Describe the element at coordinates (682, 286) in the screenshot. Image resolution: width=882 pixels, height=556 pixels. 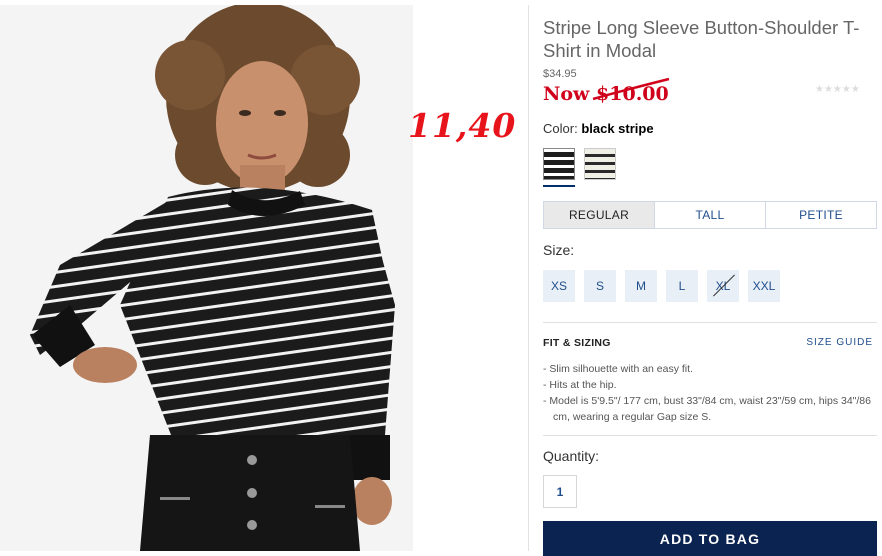
I see `size-l: L` at that location.